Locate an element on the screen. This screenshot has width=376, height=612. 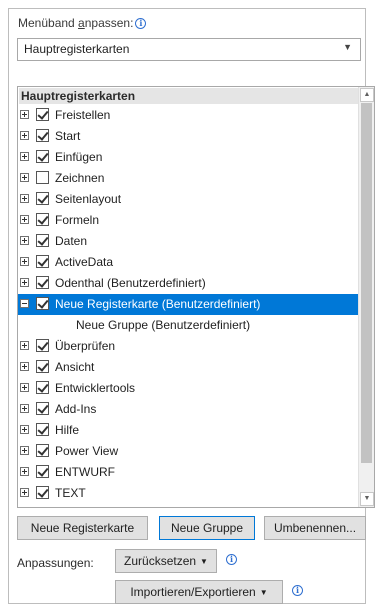
tree-header: Hauptregisterkarten is located at coordinates (190, 96).